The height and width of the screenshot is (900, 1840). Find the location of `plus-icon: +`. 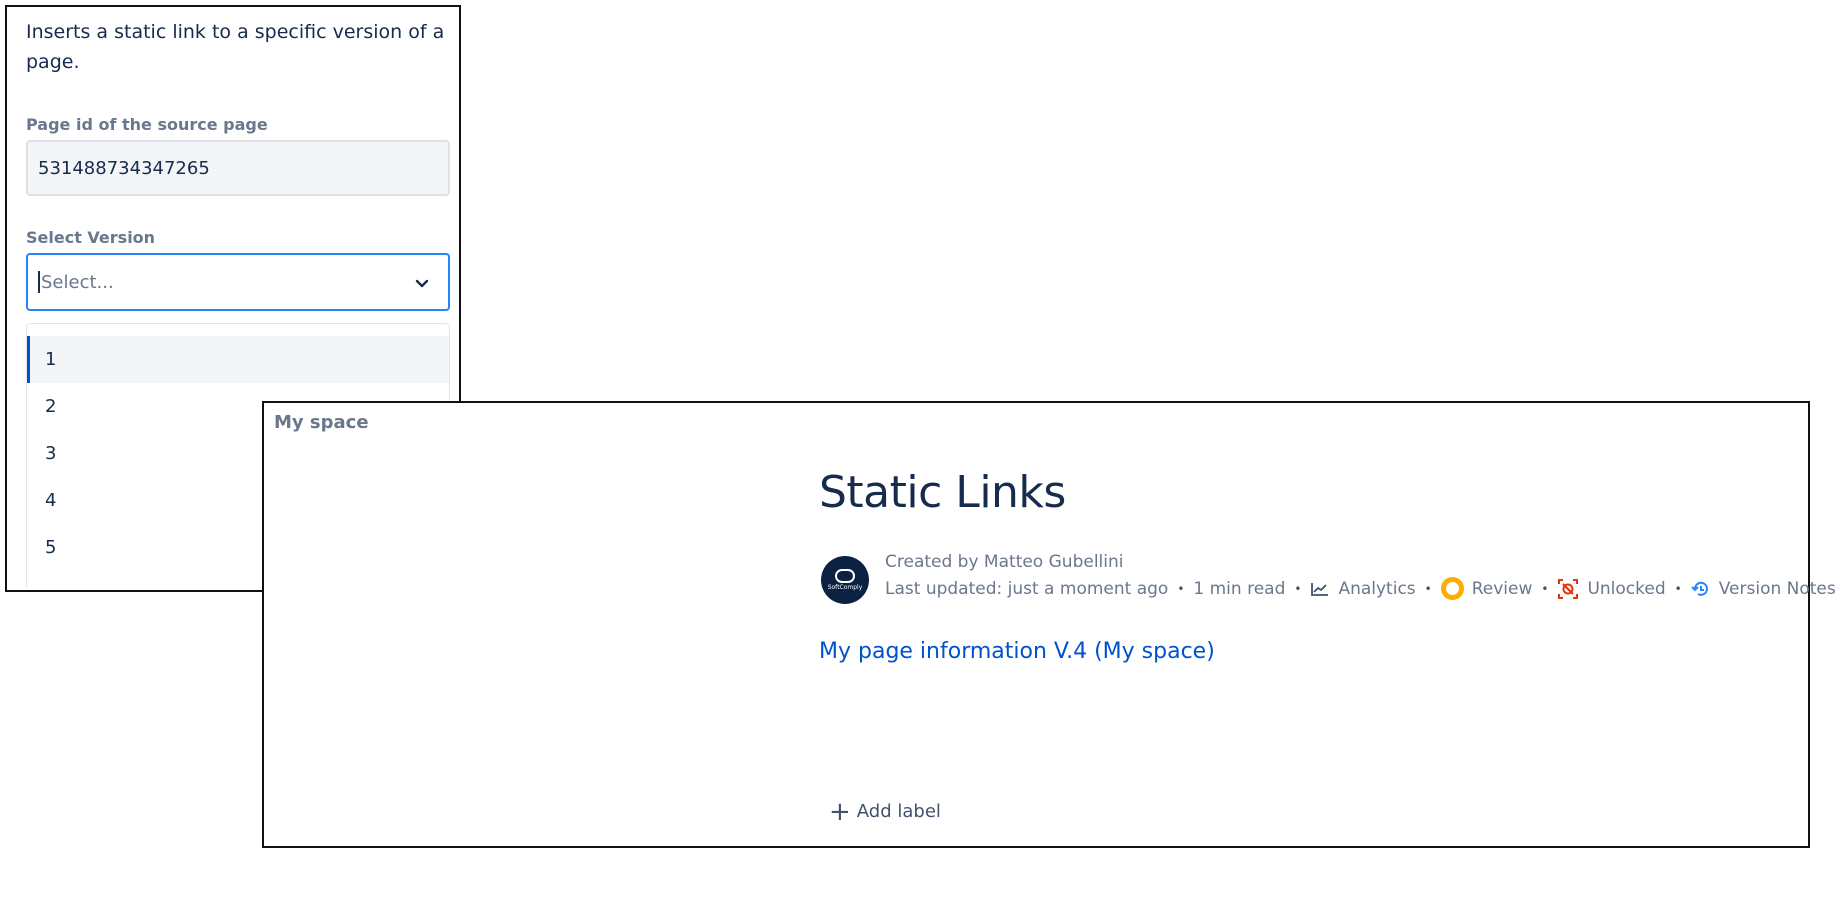

plus-icon: + is located at coordinates (840, 811).